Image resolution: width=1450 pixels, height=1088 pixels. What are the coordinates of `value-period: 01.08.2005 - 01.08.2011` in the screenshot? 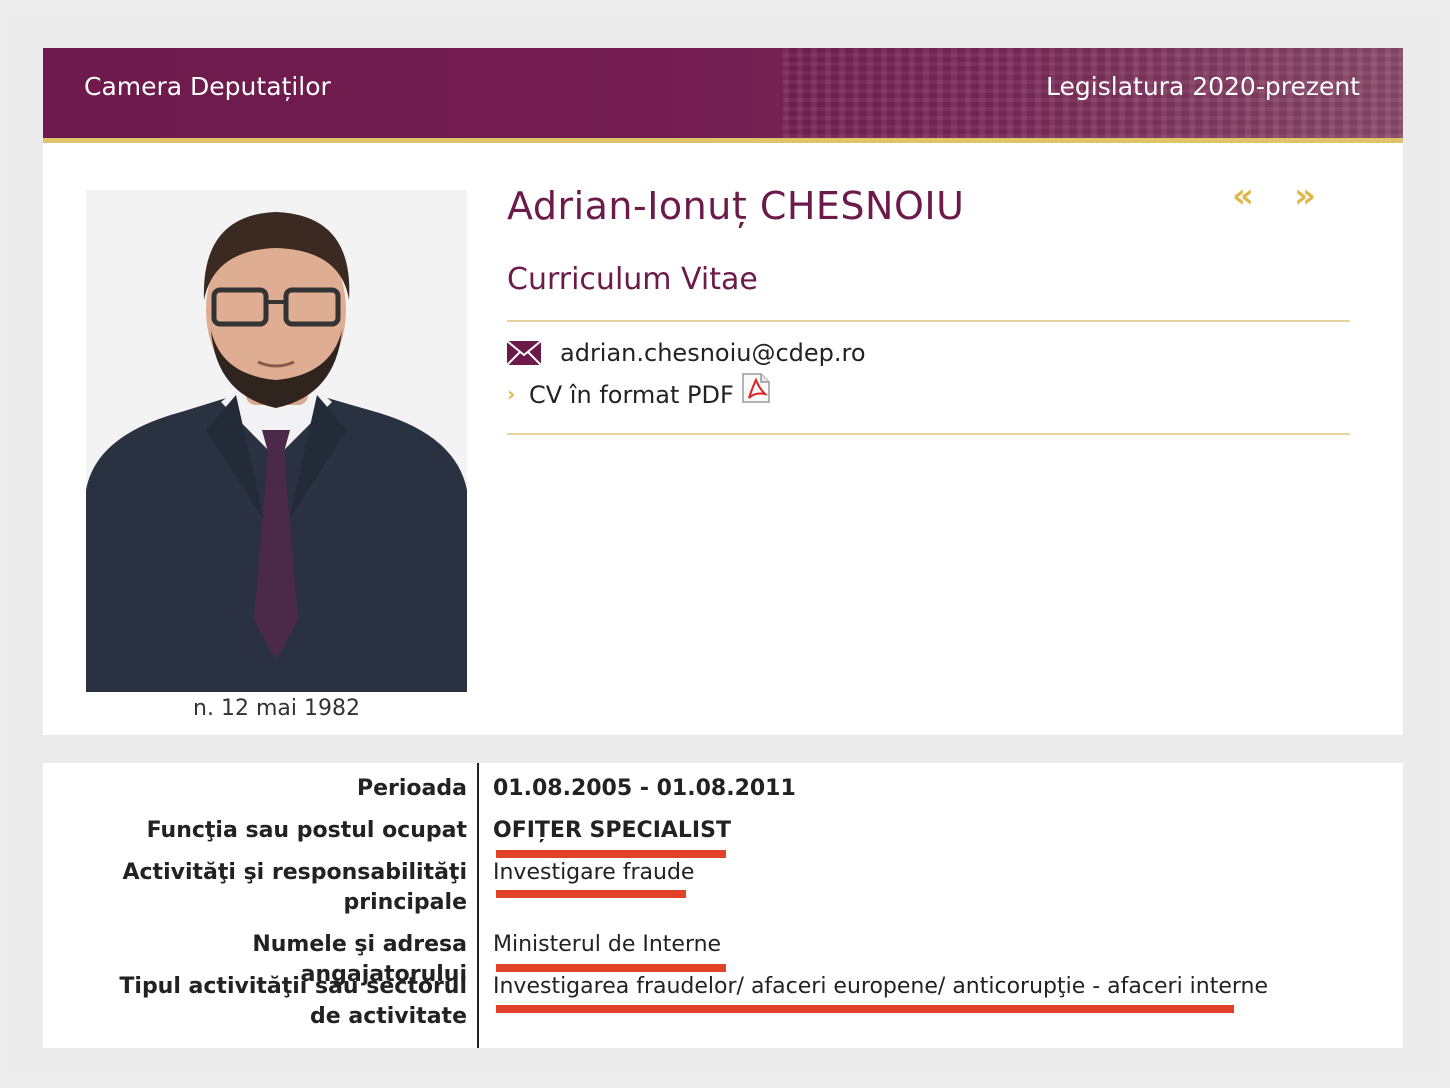 It's located at (644, 788).